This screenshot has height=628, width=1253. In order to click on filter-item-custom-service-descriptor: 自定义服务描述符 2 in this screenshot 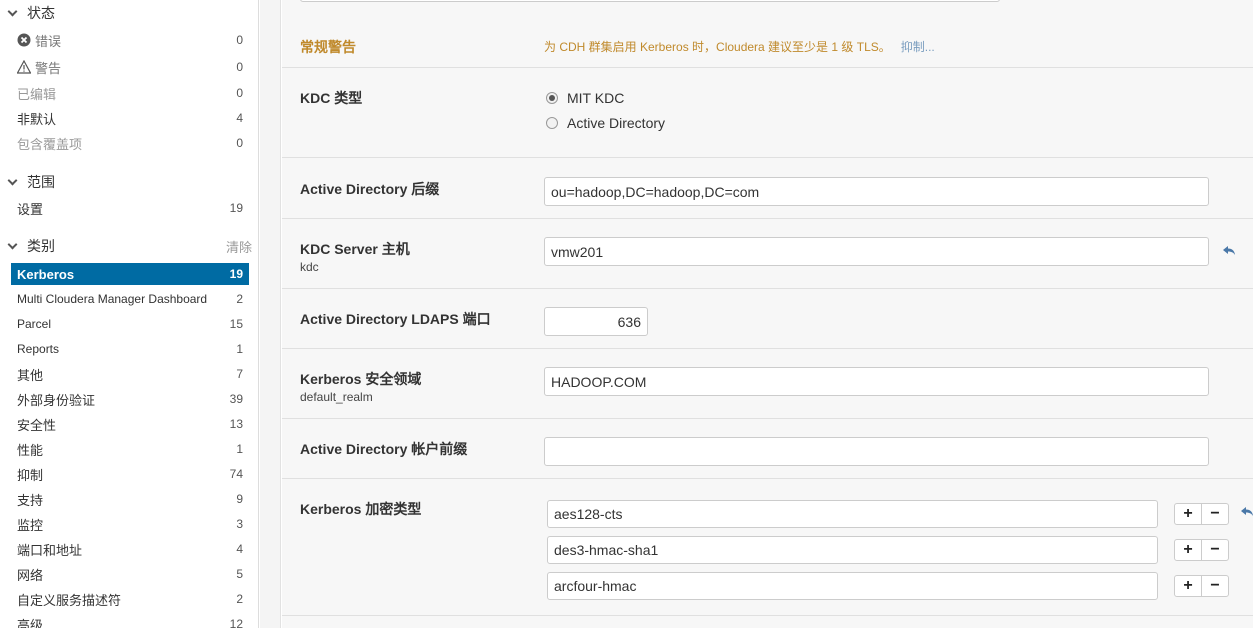, I will do `click(130, 599)`.